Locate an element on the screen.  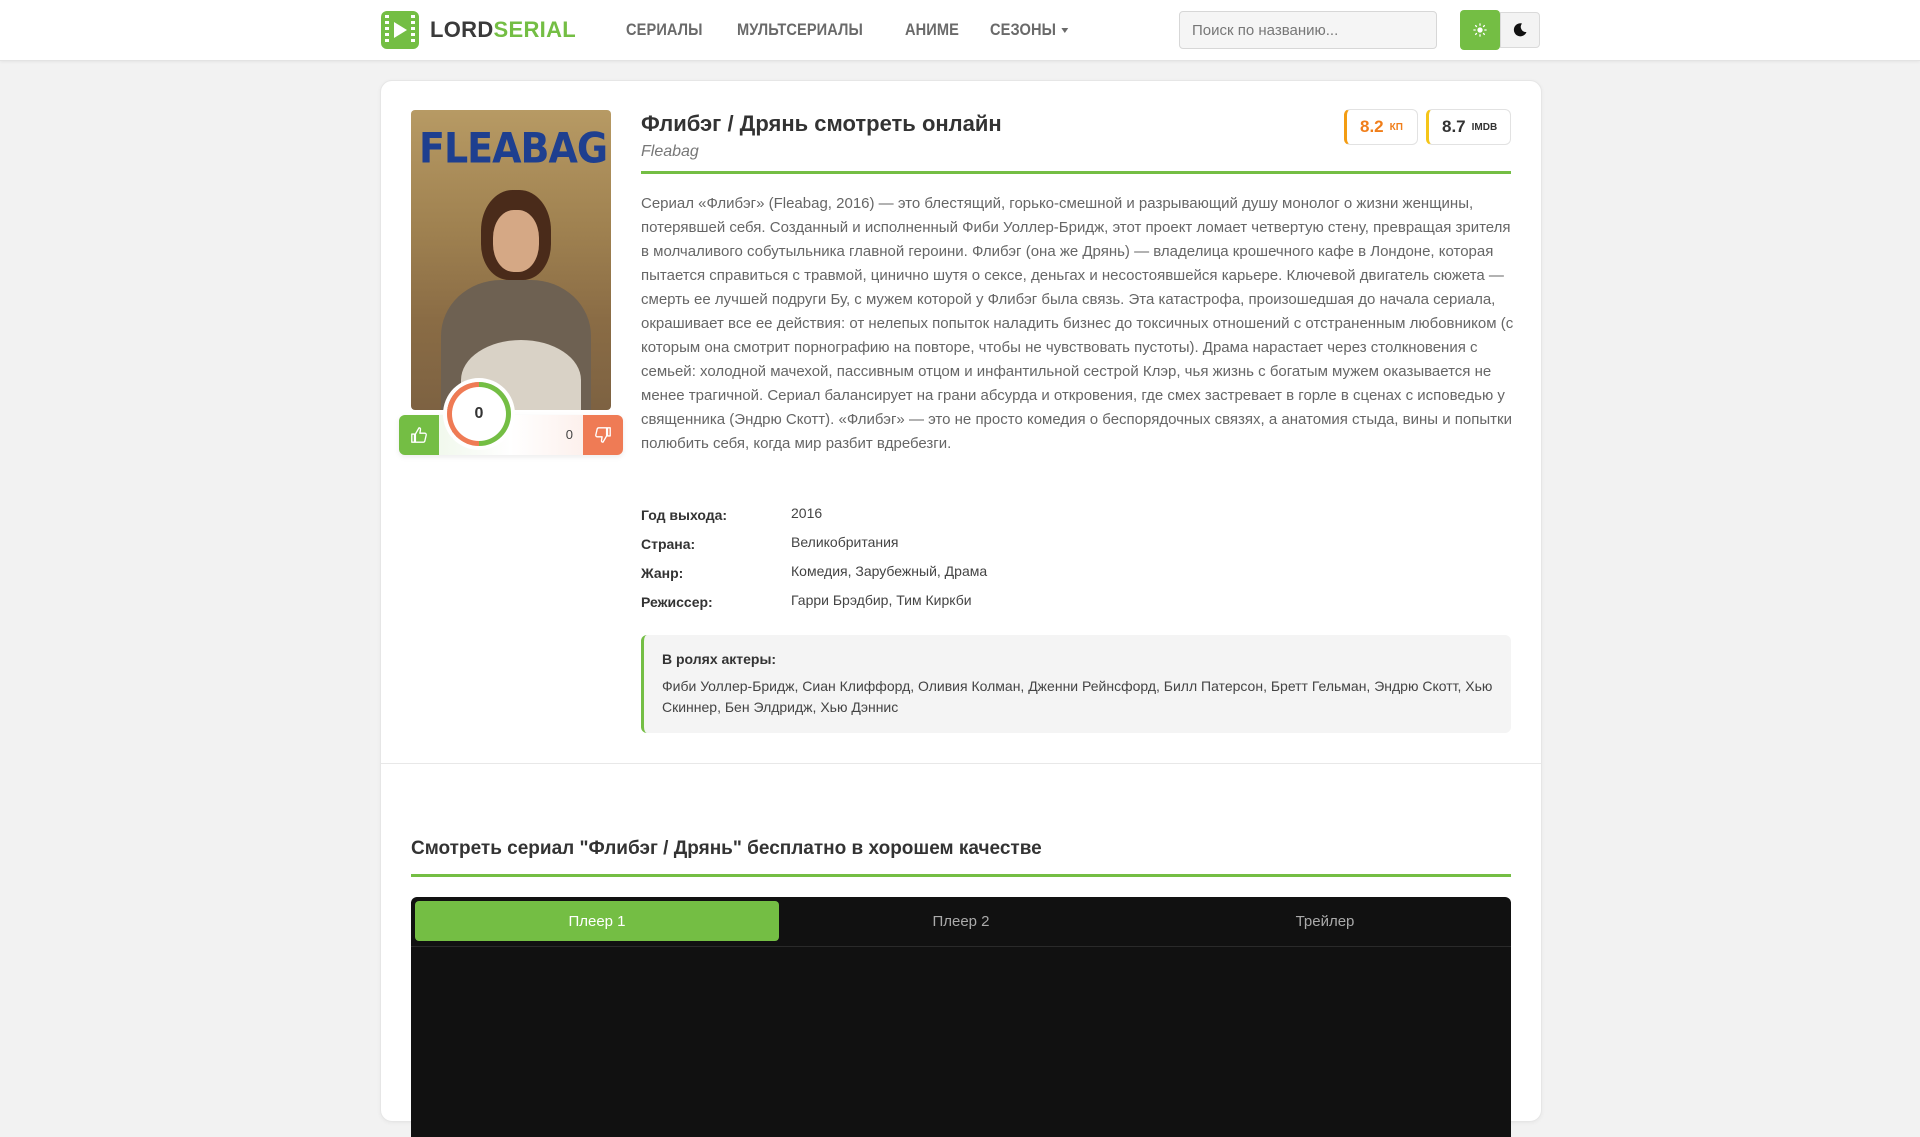
kp-rating-label: КП is located at coordinates (1396, 127).